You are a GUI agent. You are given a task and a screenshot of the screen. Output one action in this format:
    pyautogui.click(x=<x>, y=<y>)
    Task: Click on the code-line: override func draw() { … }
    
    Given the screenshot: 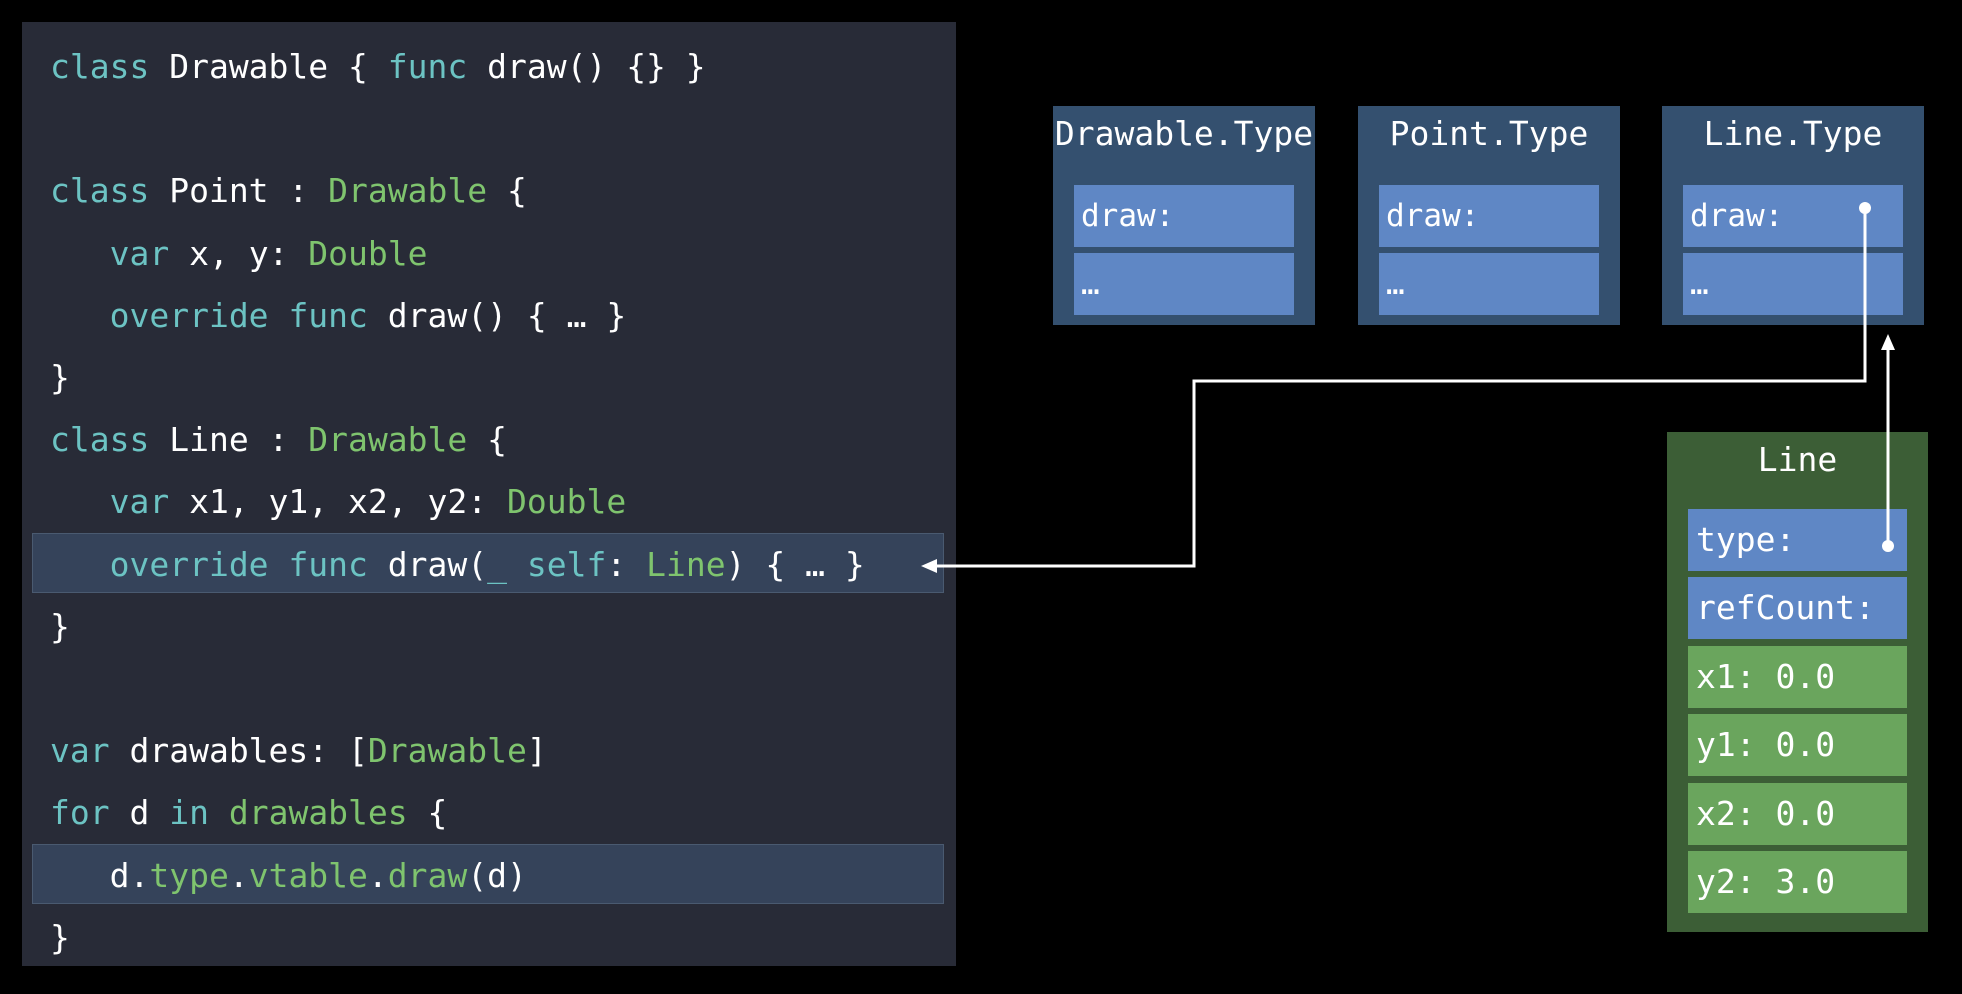 What is the action you would take?
    pyautogui.click(x=338, y=316)
    